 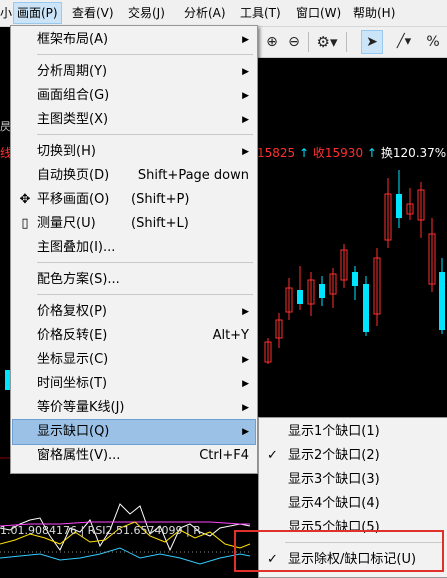 What do you see at coordinates (276, 153) in the screenshot?
I see `quote-prefix: 15825` at bounding box center [276, 153].